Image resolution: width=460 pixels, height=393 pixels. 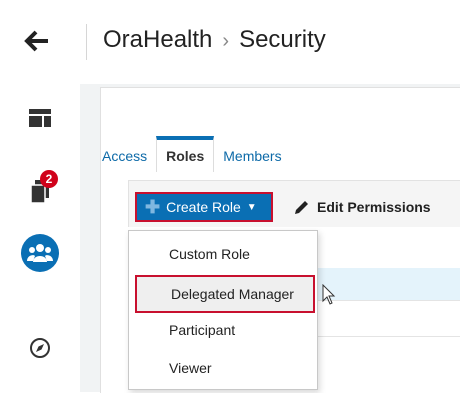 I want to click on sidebar: 2, so click(x=40, y=238).